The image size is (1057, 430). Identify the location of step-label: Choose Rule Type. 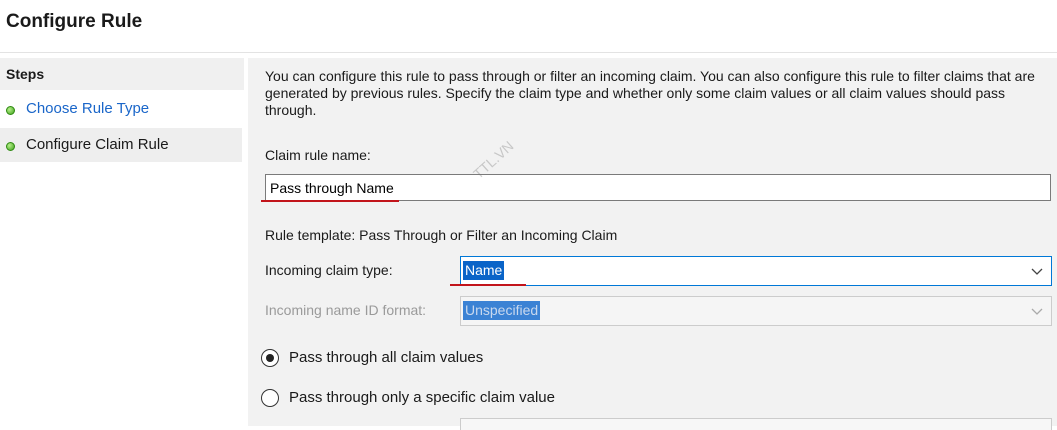
(87, 108).